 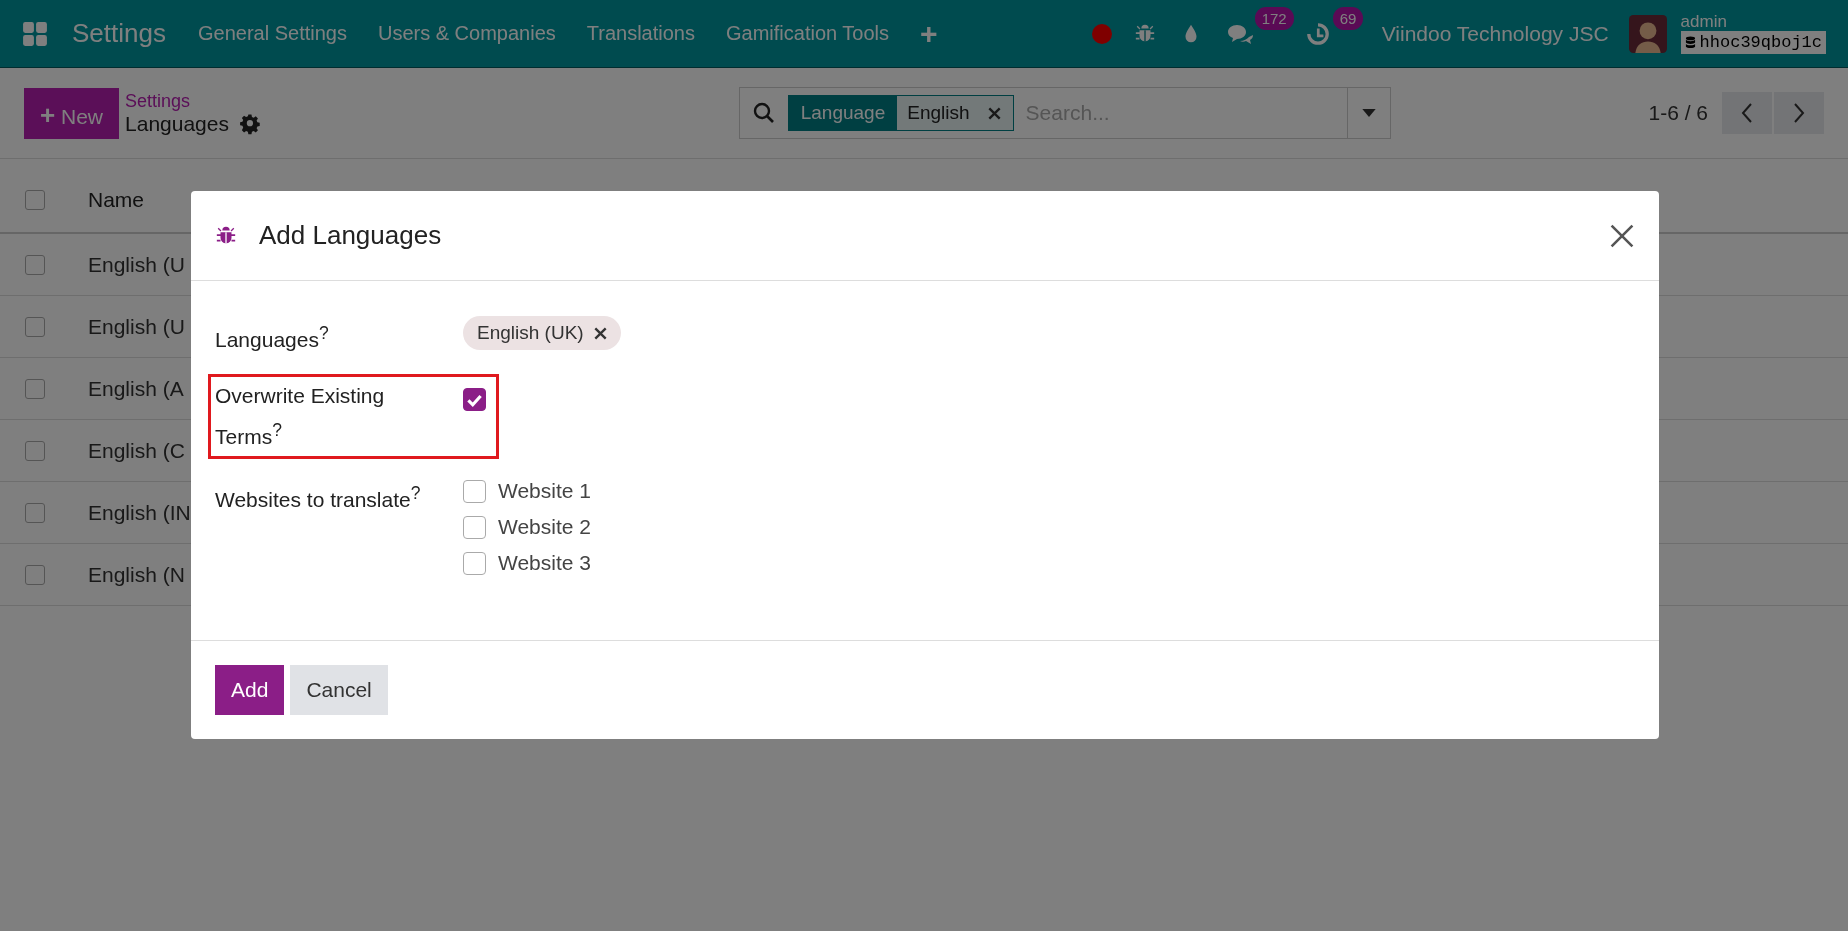 I want to click on tag-chip: English (UK), so click(x=542, y=333).